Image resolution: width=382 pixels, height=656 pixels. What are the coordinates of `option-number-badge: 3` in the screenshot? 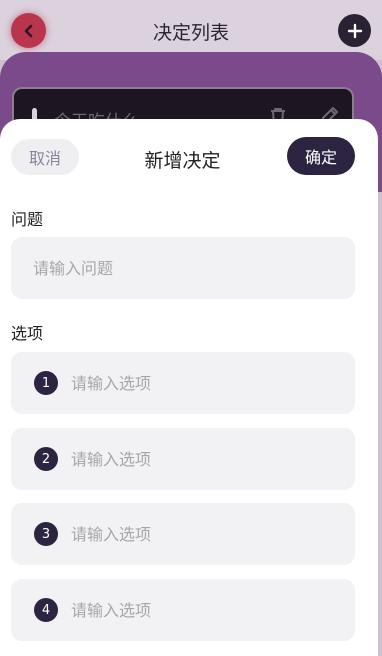 It's located at (46, 534).